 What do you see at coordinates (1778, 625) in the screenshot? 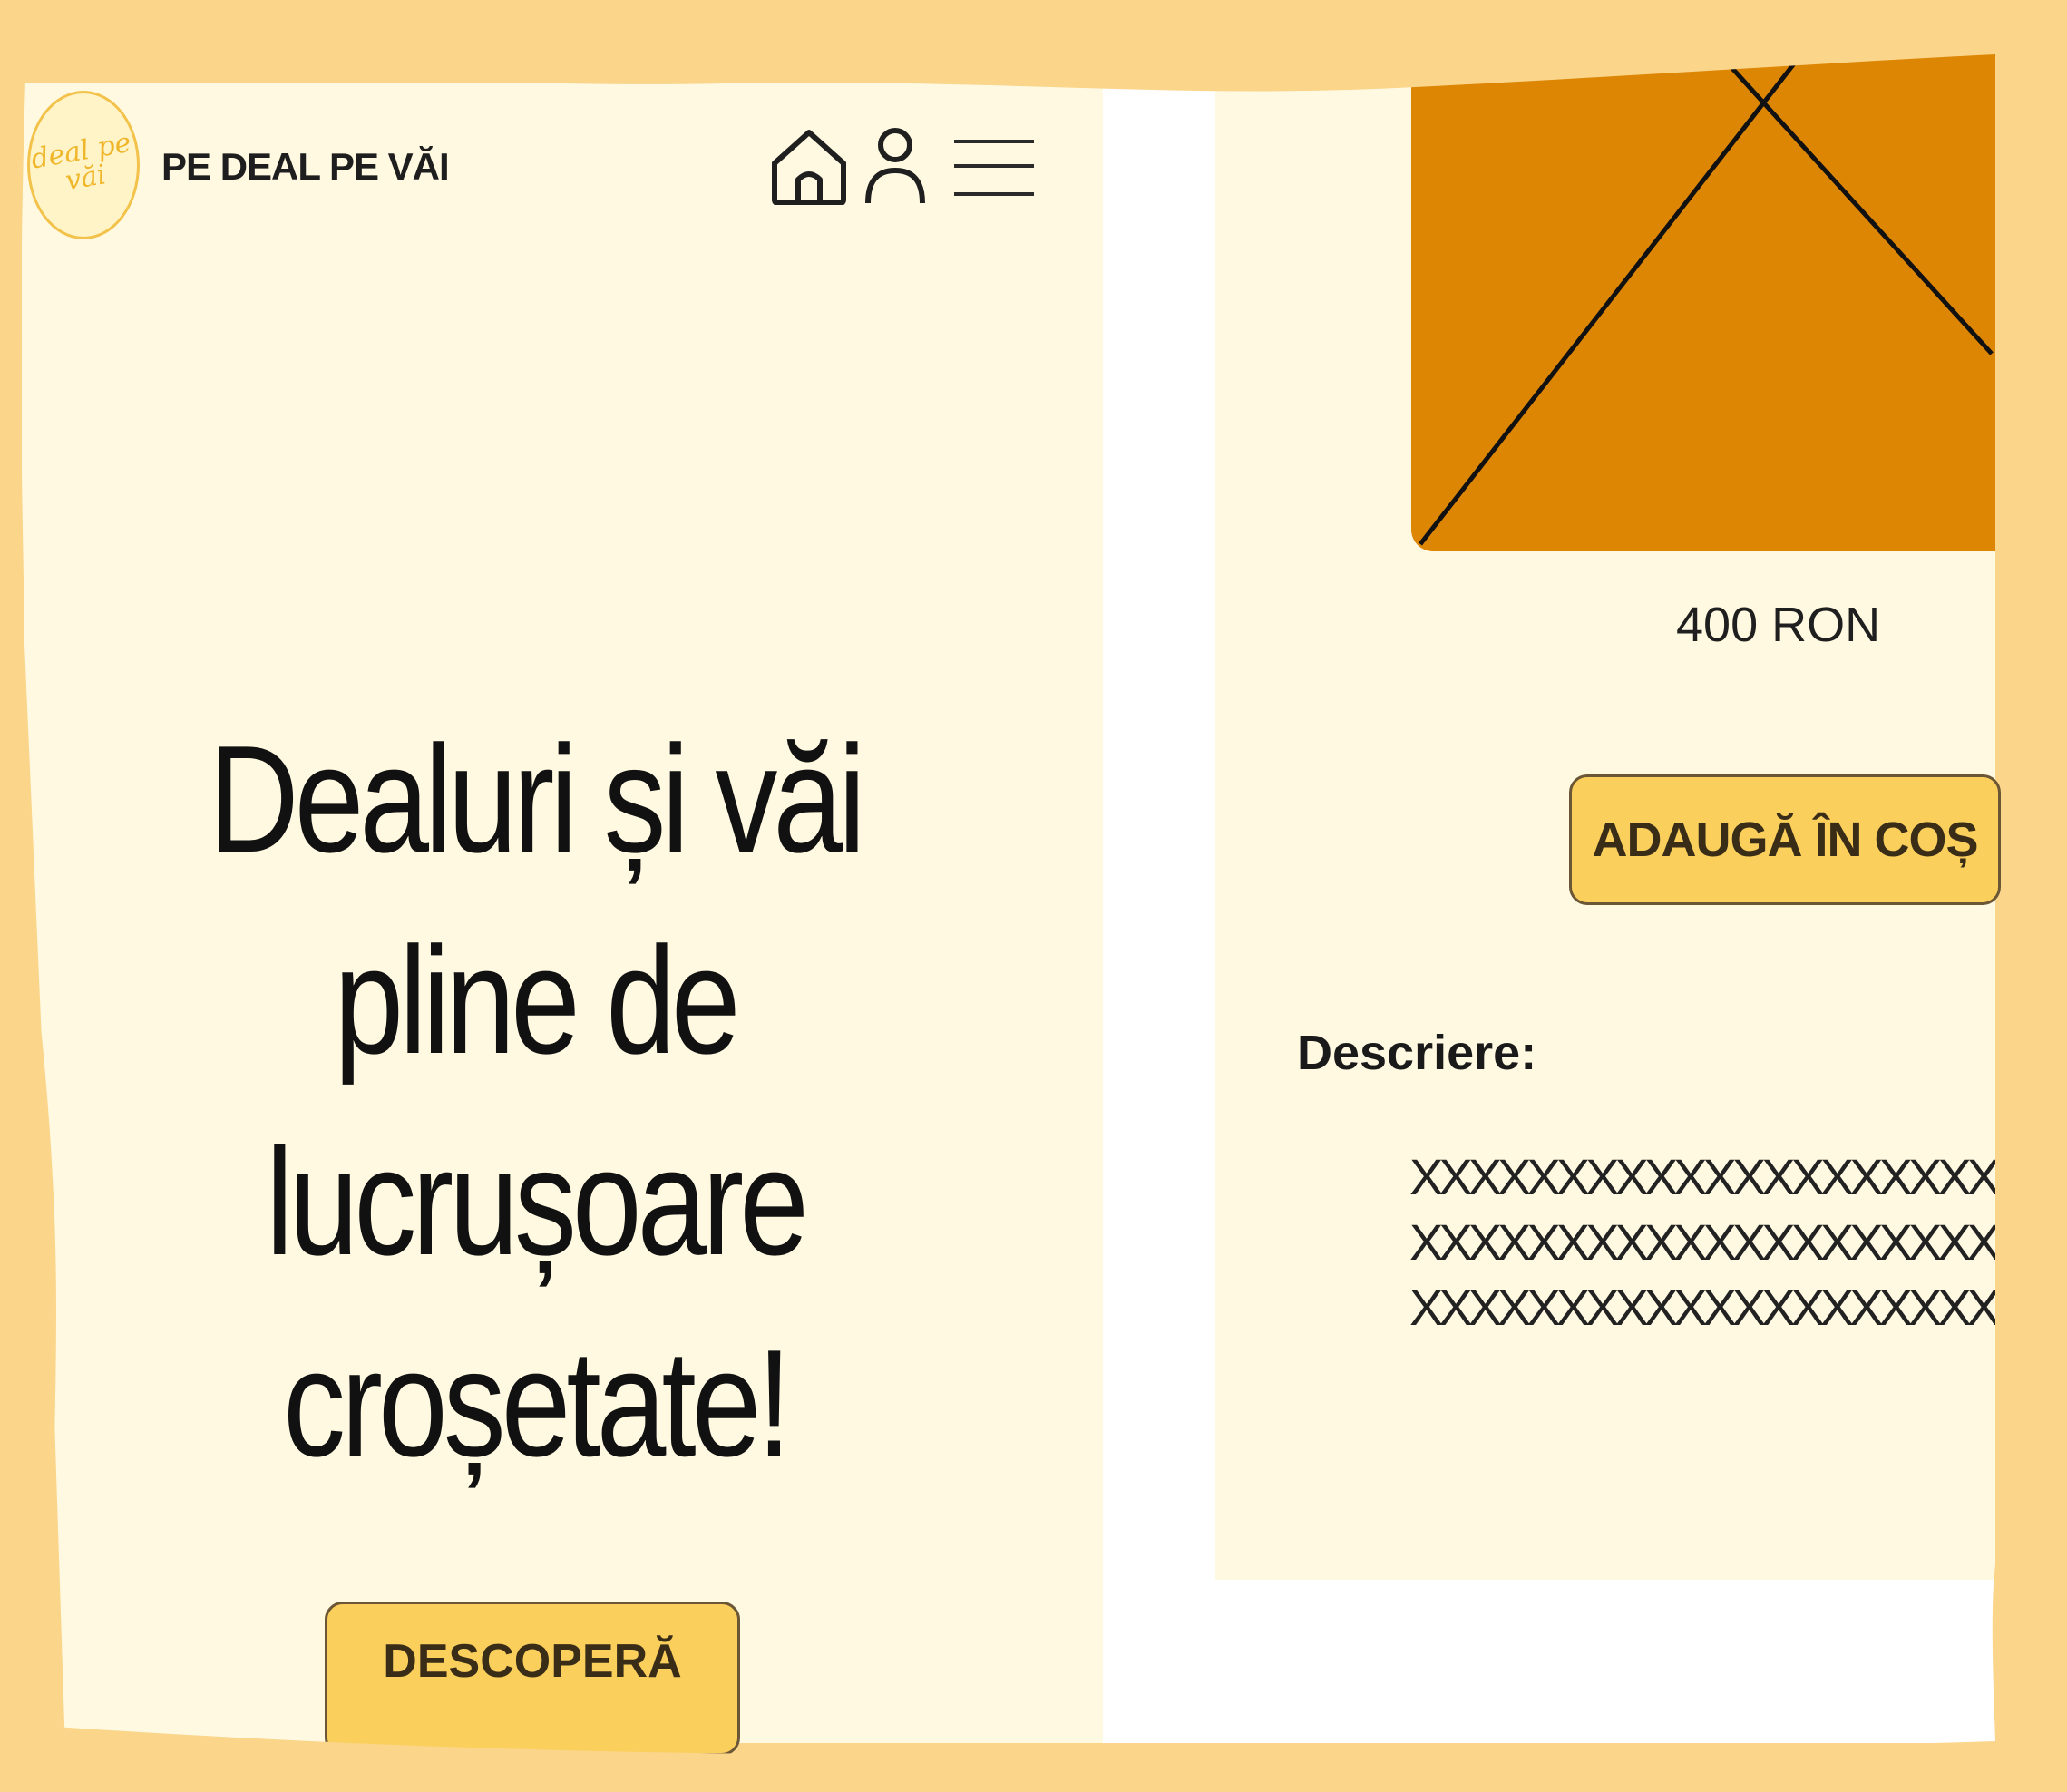
I see `product-price: 400 RON` at bounding box center [1778, 625].